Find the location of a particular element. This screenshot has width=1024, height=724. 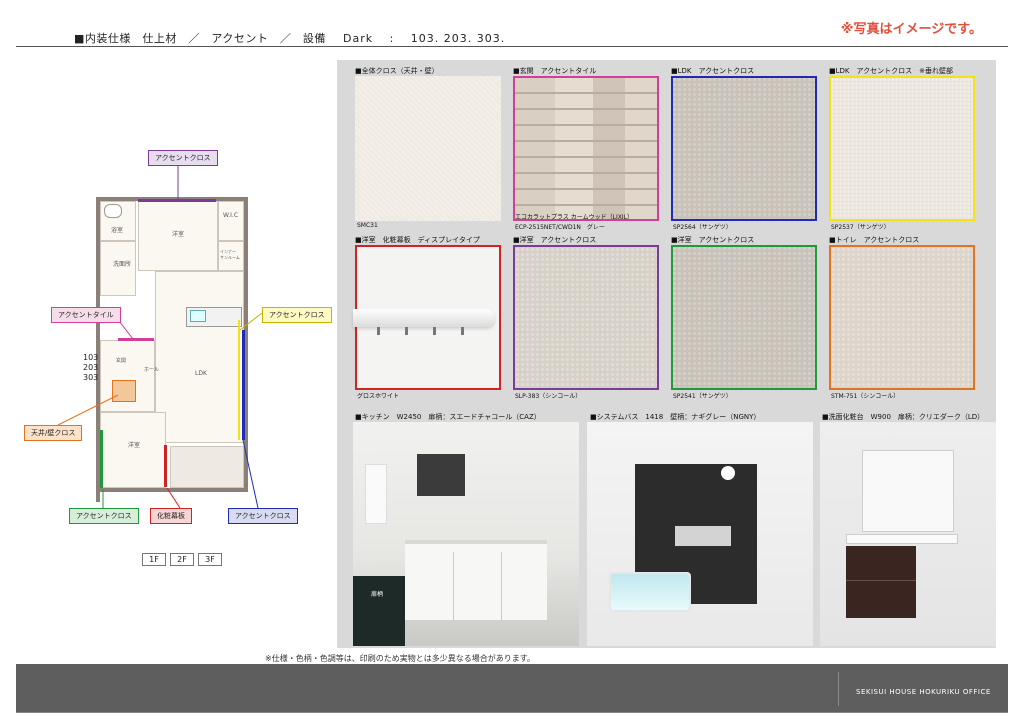

company-name: SEKISUI HOUSE HOKURIKU OFFICE is located at coordinates (923, 692).